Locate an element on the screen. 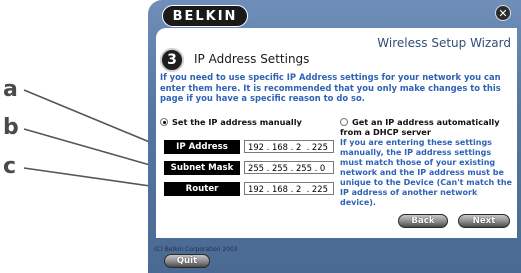  quit-button: Quit is located at coordinates (187, 261).